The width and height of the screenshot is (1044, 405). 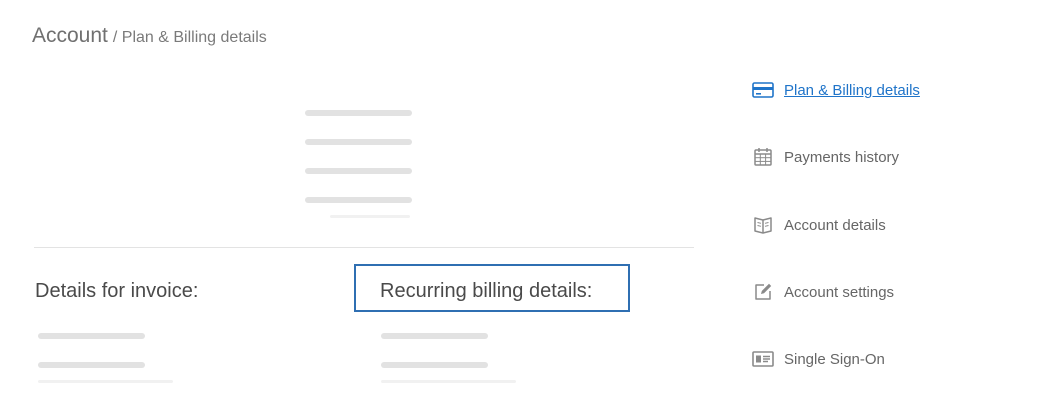 I want to click on recurring-billing-box: Recurring billing details:, so click(x=492, y=288).